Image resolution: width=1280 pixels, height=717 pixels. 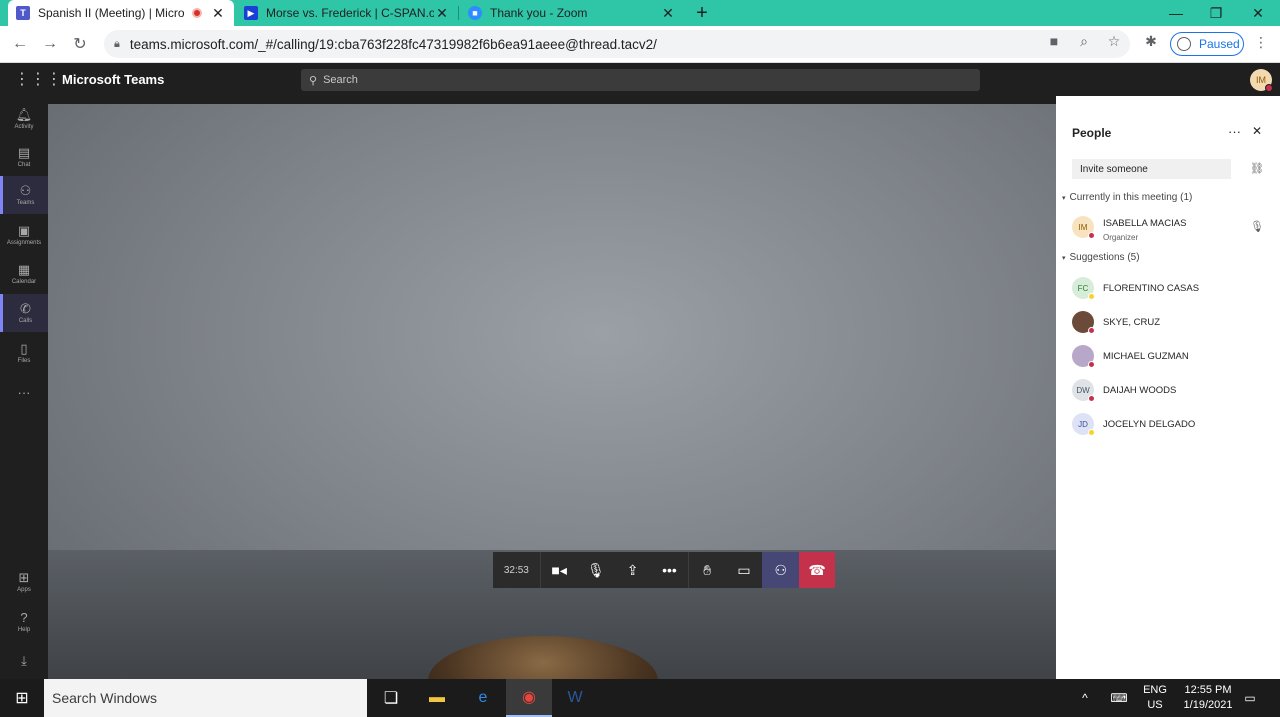 What do you see at coordinates (483, 698) in the screenshot?
I see `edge-browser-icon: e` at bounding box center [483, 698].